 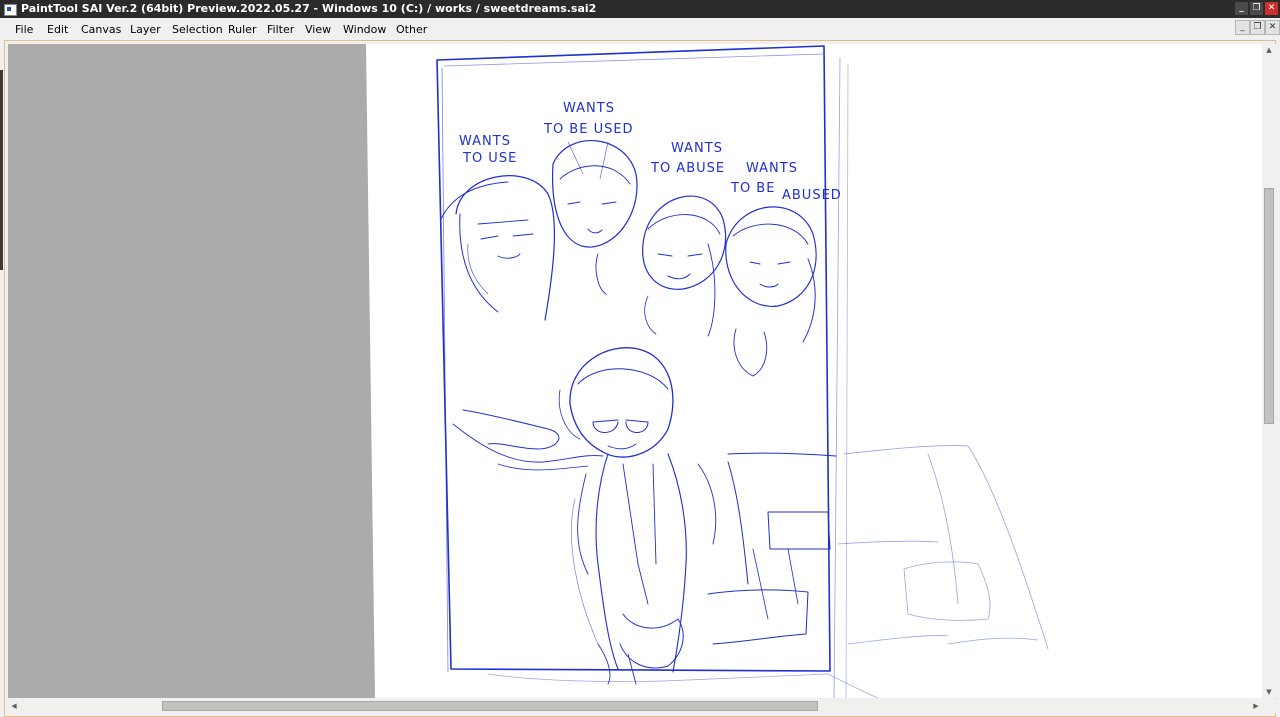 What do you see at coordinates (1257, 27) in the screenshot?
I see `document-restore-button: ❐` at bounding box center [1257, 27].